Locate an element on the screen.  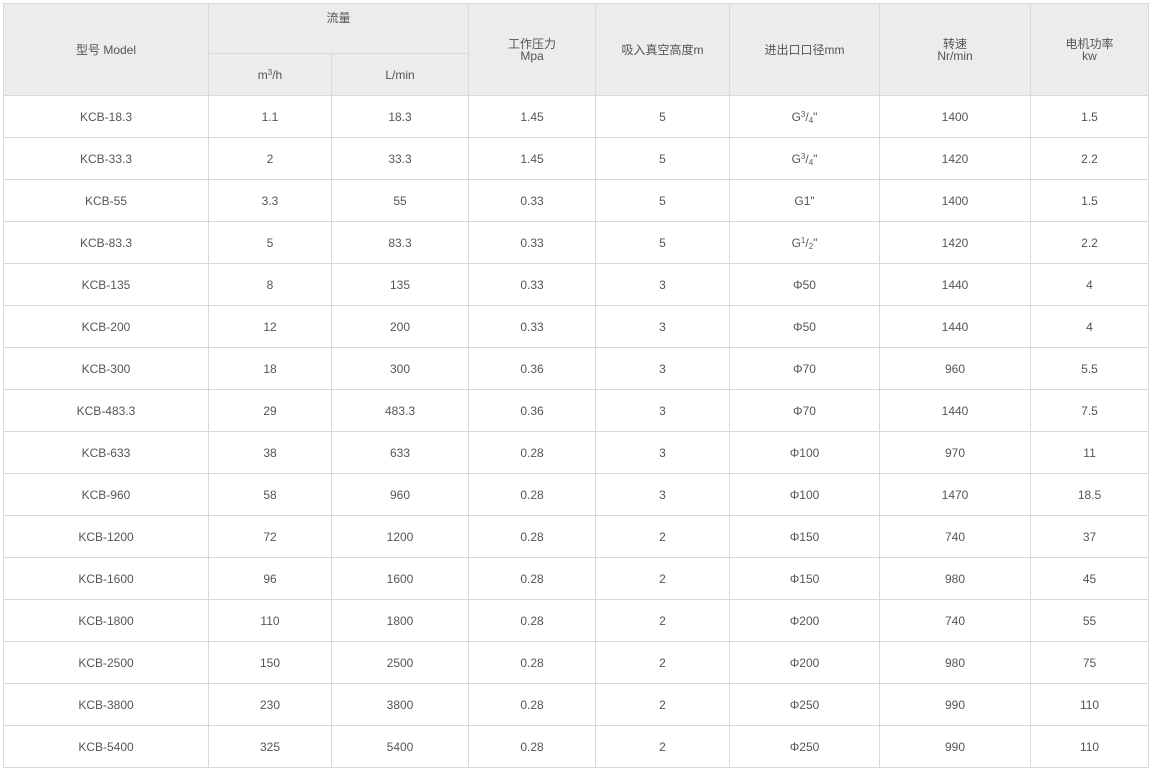
header-flow-lmin: L/min is located at coordinates (400, 74).